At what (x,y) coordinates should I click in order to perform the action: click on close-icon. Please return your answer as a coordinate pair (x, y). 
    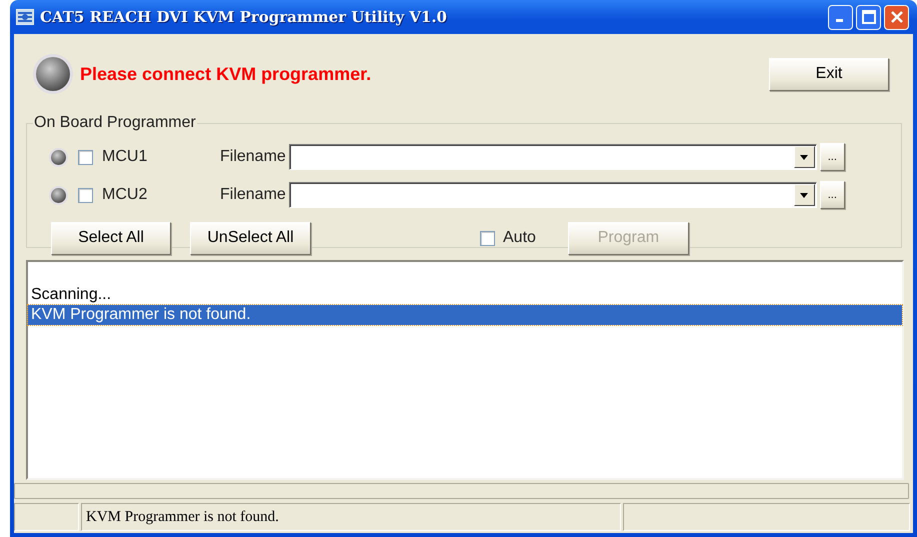
    Looking at the image, I should click on (897, 17).